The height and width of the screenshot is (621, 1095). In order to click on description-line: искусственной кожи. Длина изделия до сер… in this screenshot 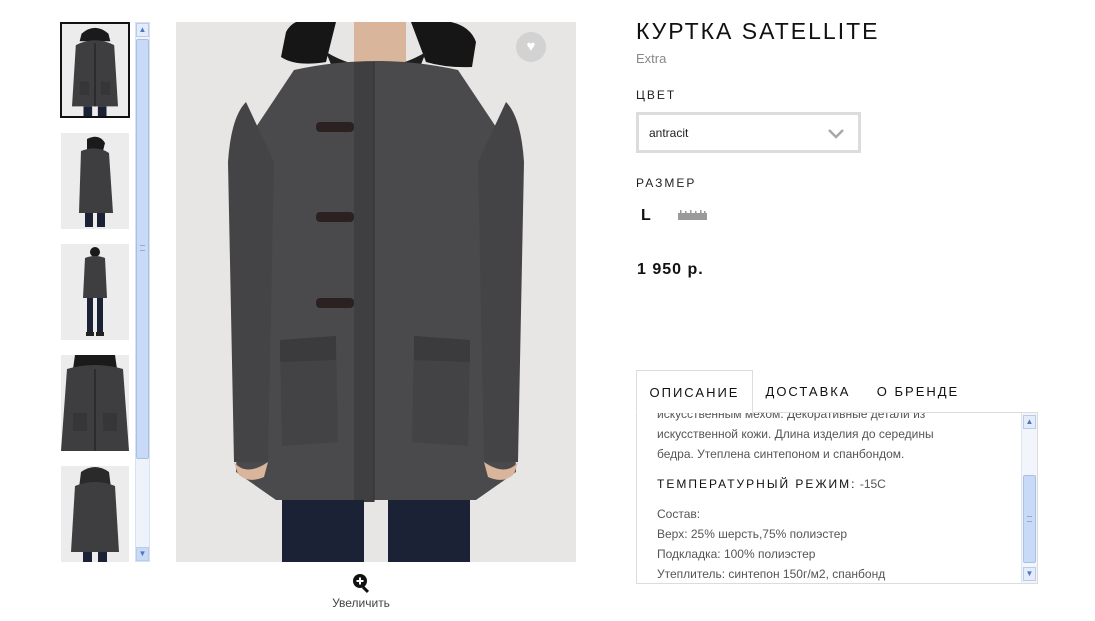, I will do `click(795, 434)`.